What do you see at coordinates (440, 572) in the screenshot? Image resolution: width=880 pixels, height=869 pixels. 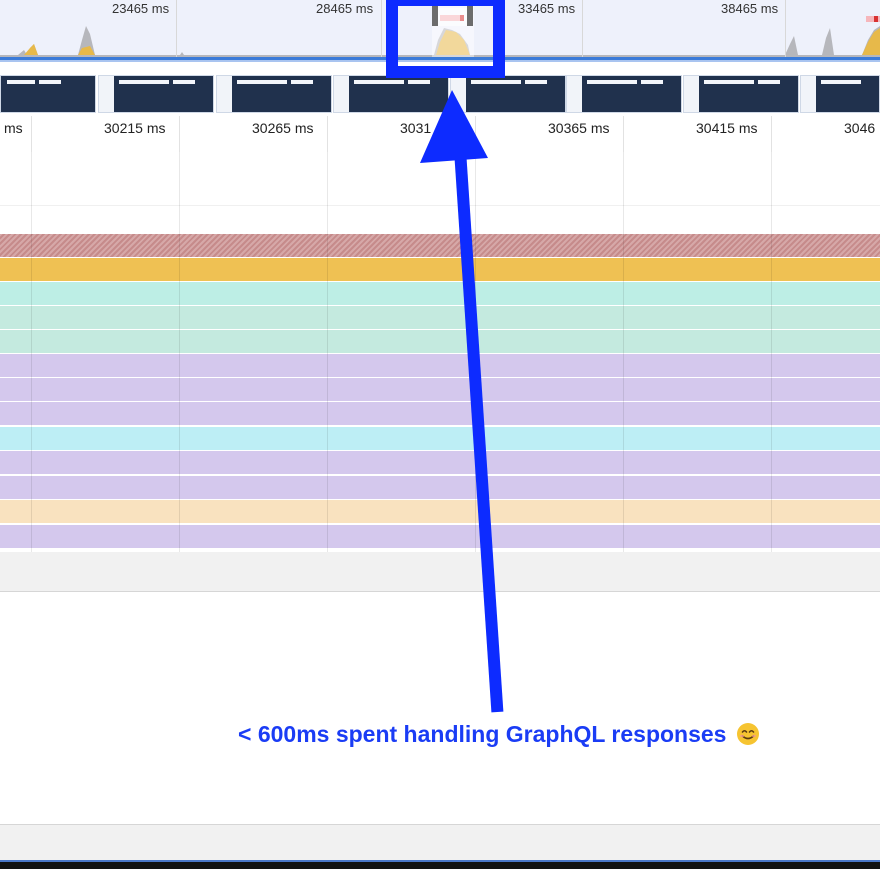 I see `track-separator` at bounding box center [440, 572].